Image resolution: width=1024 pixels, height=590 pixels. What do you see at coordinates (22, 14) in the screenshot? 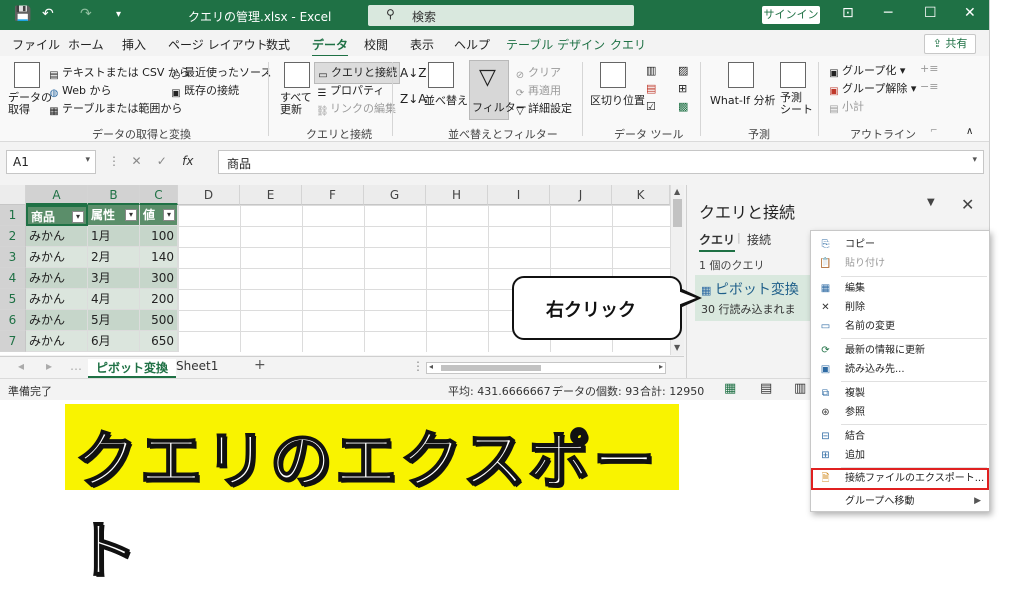
I see `save-icon: 💾` at bounding box center [22, 14].